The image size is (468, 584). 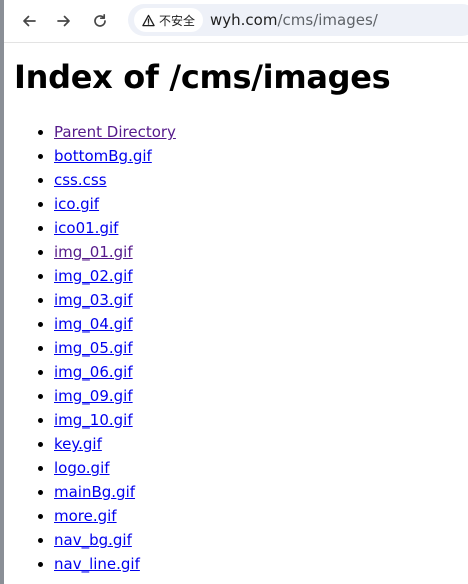 I want to click on file-link: img_05.gif, so click(x=93, y=348).